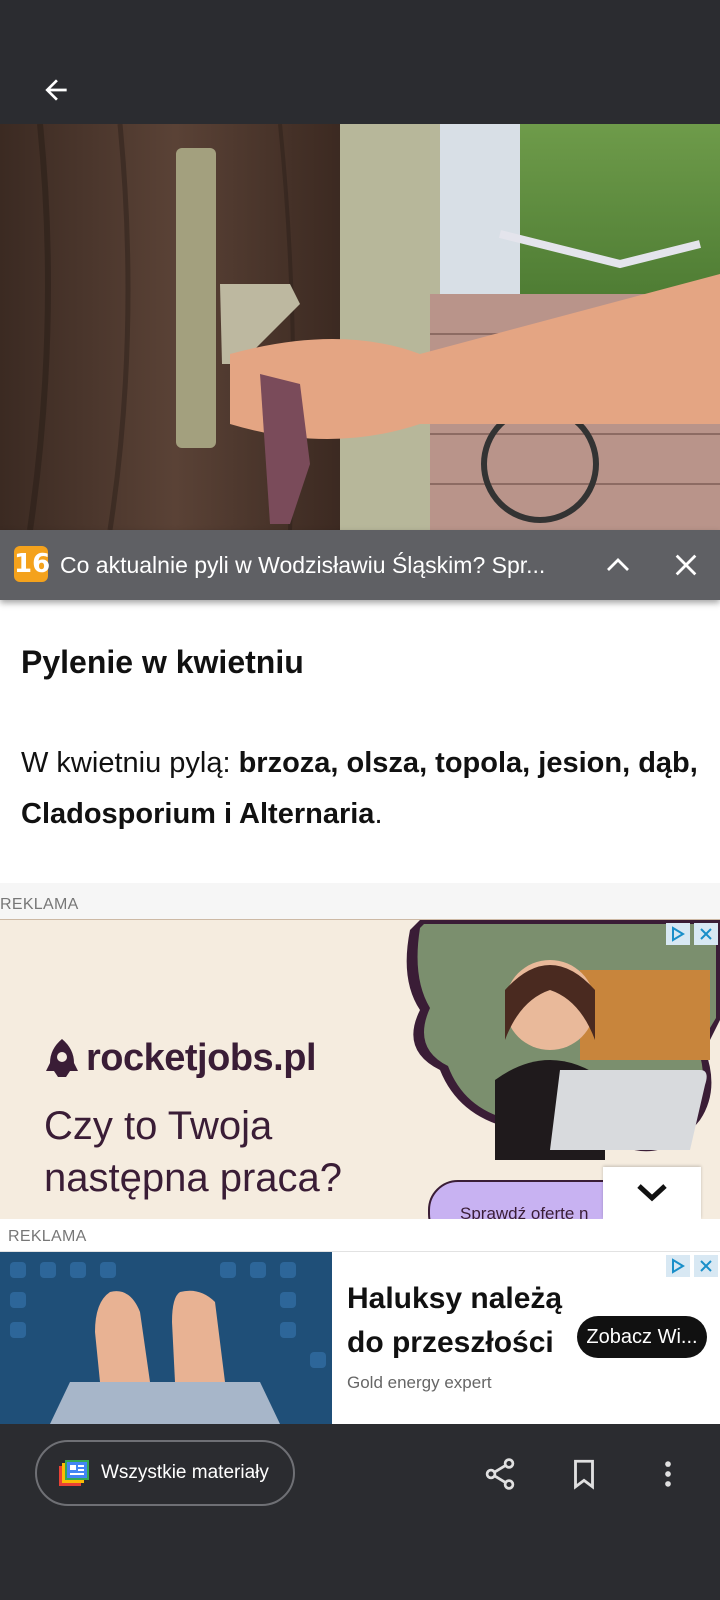 Image resolution: width=720 pixels, height=1600 pixels. I want to click on arrow-left-icon, so click(56, 90).